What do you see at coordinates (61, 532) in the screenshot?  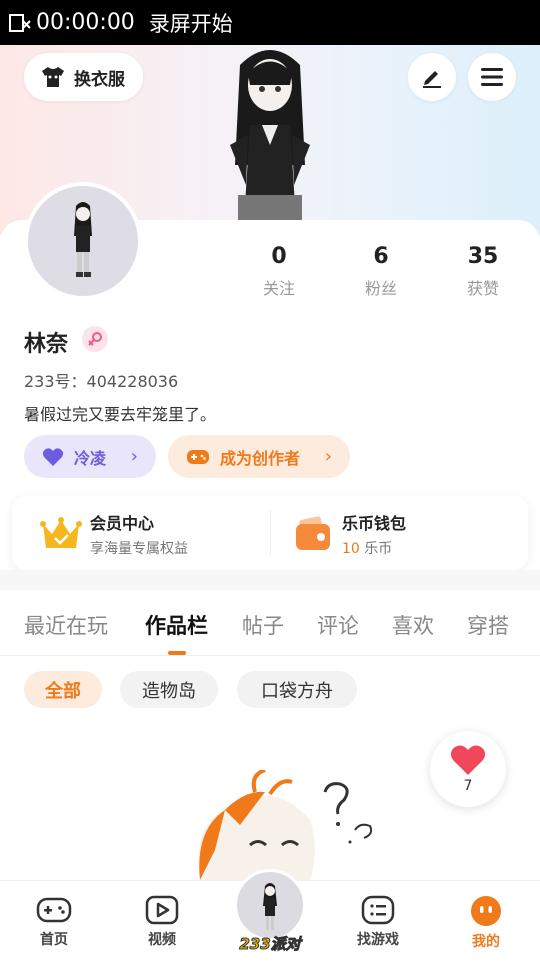 I see `crown-icon` at bounding box center [61, 532].